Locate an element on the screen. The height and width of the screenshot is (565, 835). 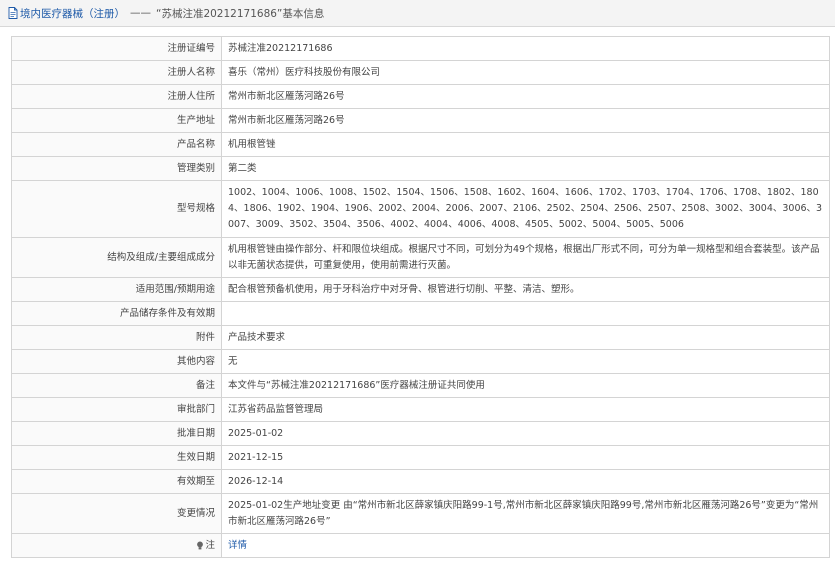
lightbulb-icon is located at coordinates (200, 545).